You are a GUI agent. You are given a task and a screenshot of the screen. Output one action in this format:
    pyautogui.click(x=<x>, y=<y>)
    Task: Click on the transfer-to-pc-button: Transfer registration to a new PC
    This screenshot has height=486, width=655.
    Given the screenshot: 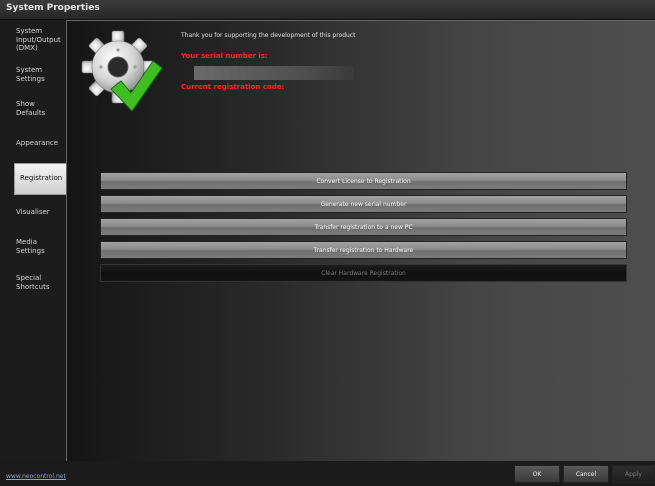 What is the action you would take?
    pyautogui.click(x=363, y=227)
    